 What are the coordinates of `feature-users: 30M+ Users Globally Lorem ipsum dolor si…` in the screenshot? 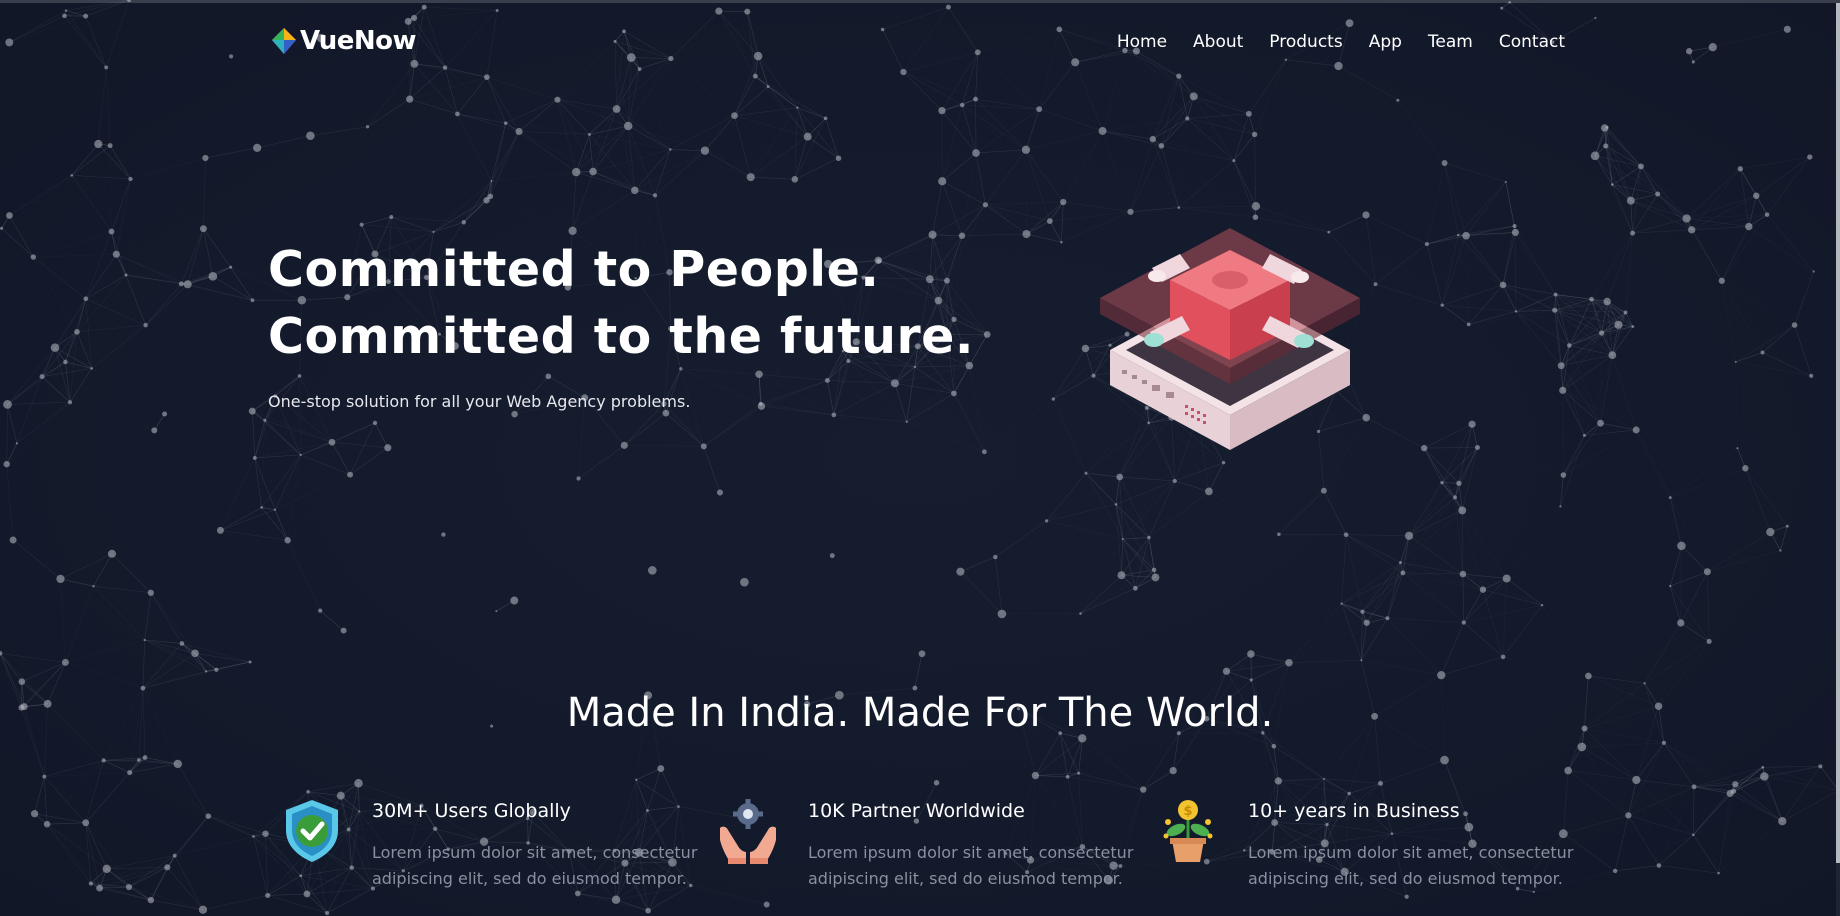 It's located at (492, 848).